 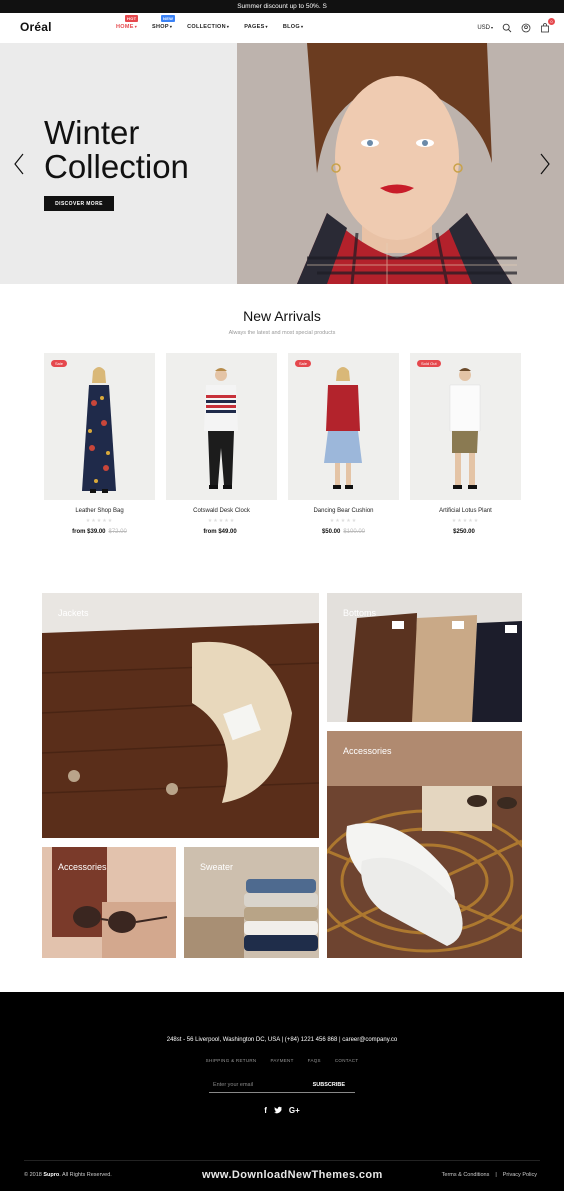 What do you see at coordinates (92, 132) in the screenshot?
I see `hero-title-line1: Winter` at bounding box center [92, 132].